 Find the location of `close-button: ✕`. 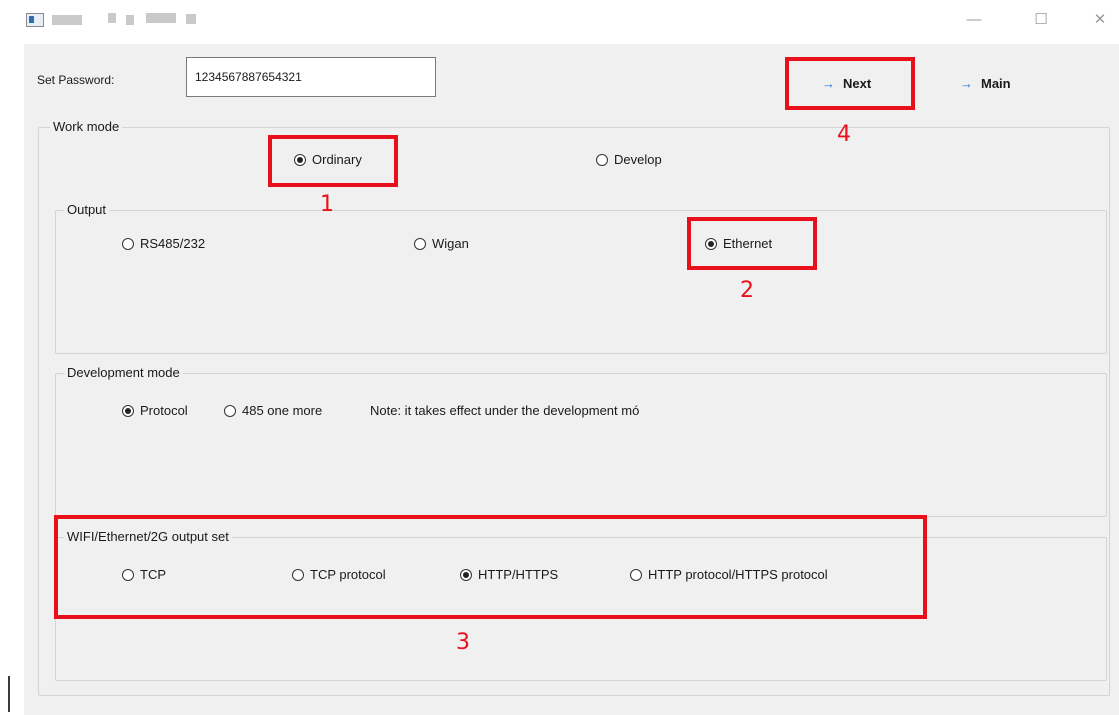

close-button: ✕ is located at coordinates (1100, 20).